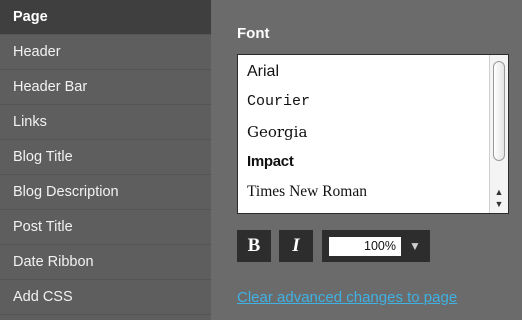 This screenshot has height=320, width=522. What do you see at coordinates (365, 246) in the screenshot?
I see `font-size-value: 100%` at bounding box center [365, 246].